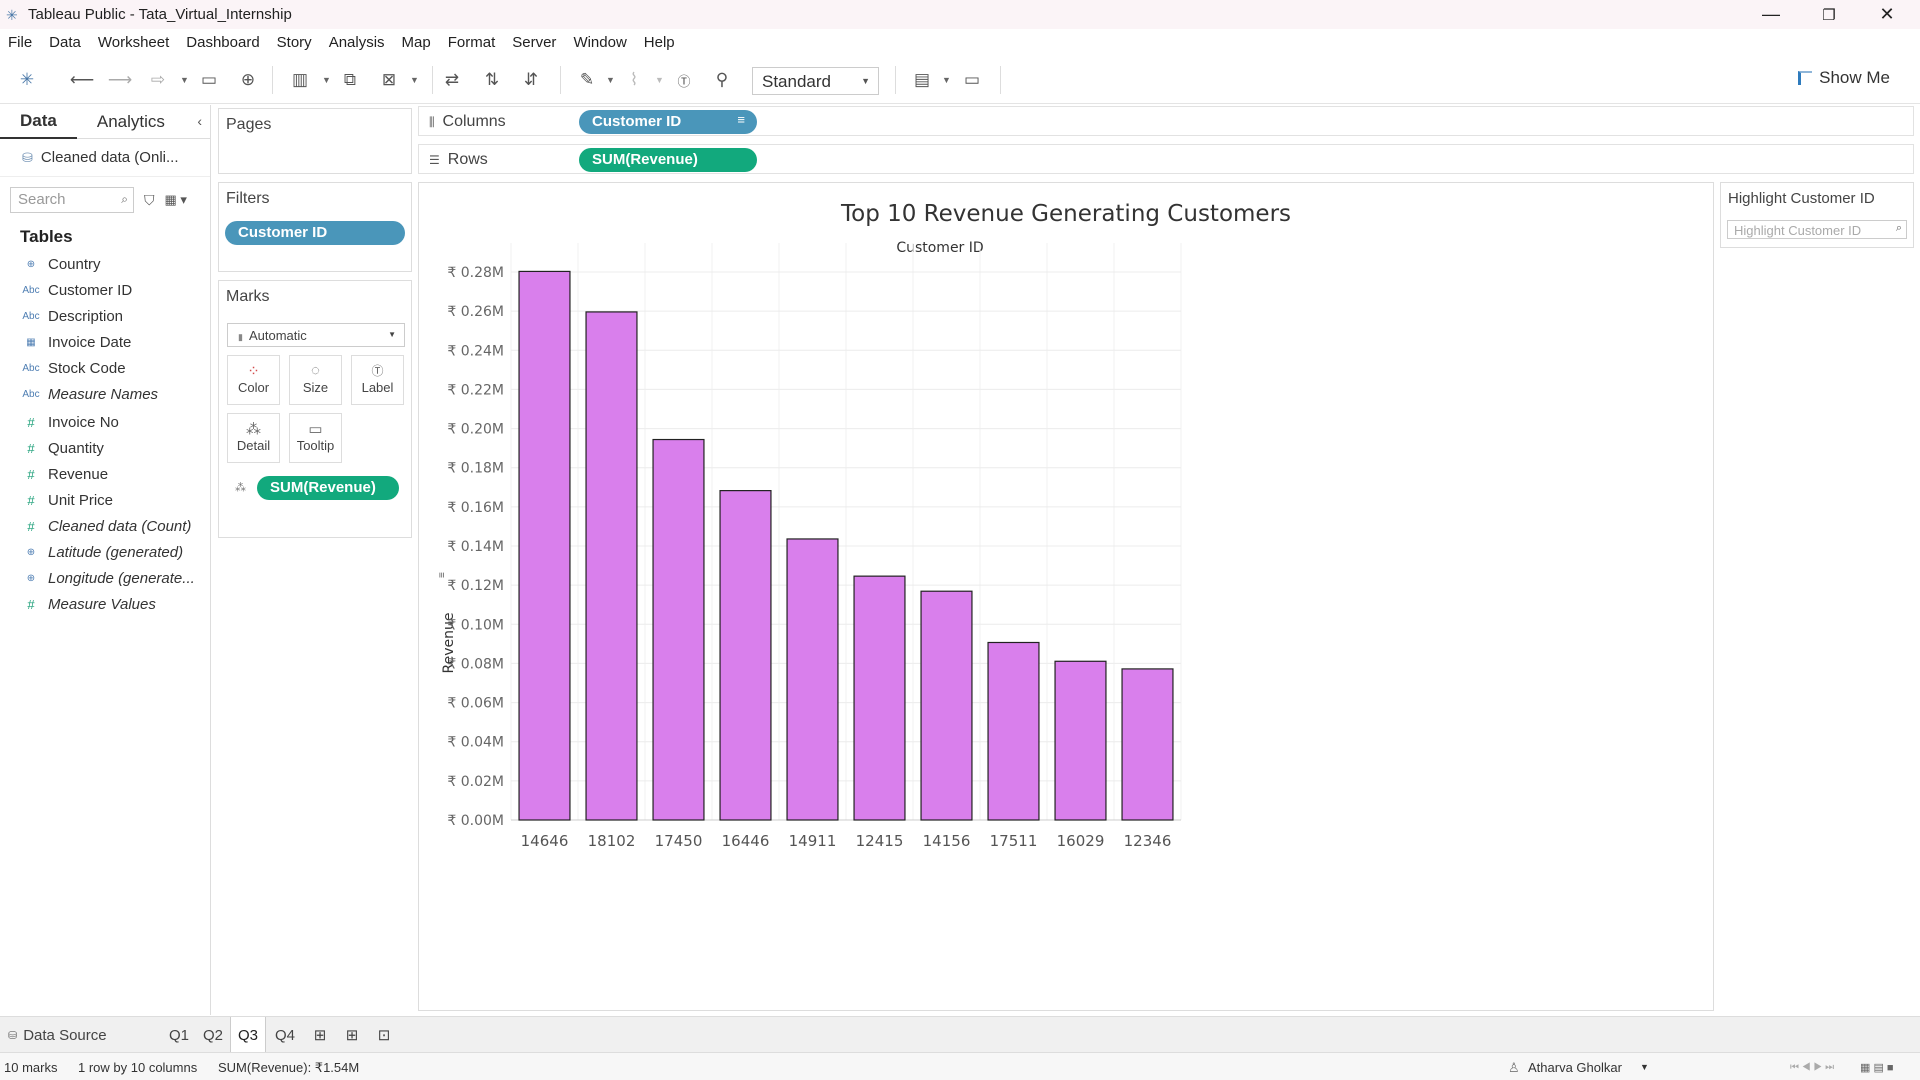  Describe the element at coordinates (294, 42) in the screenshot. I see `menu-story: Story` at that location.